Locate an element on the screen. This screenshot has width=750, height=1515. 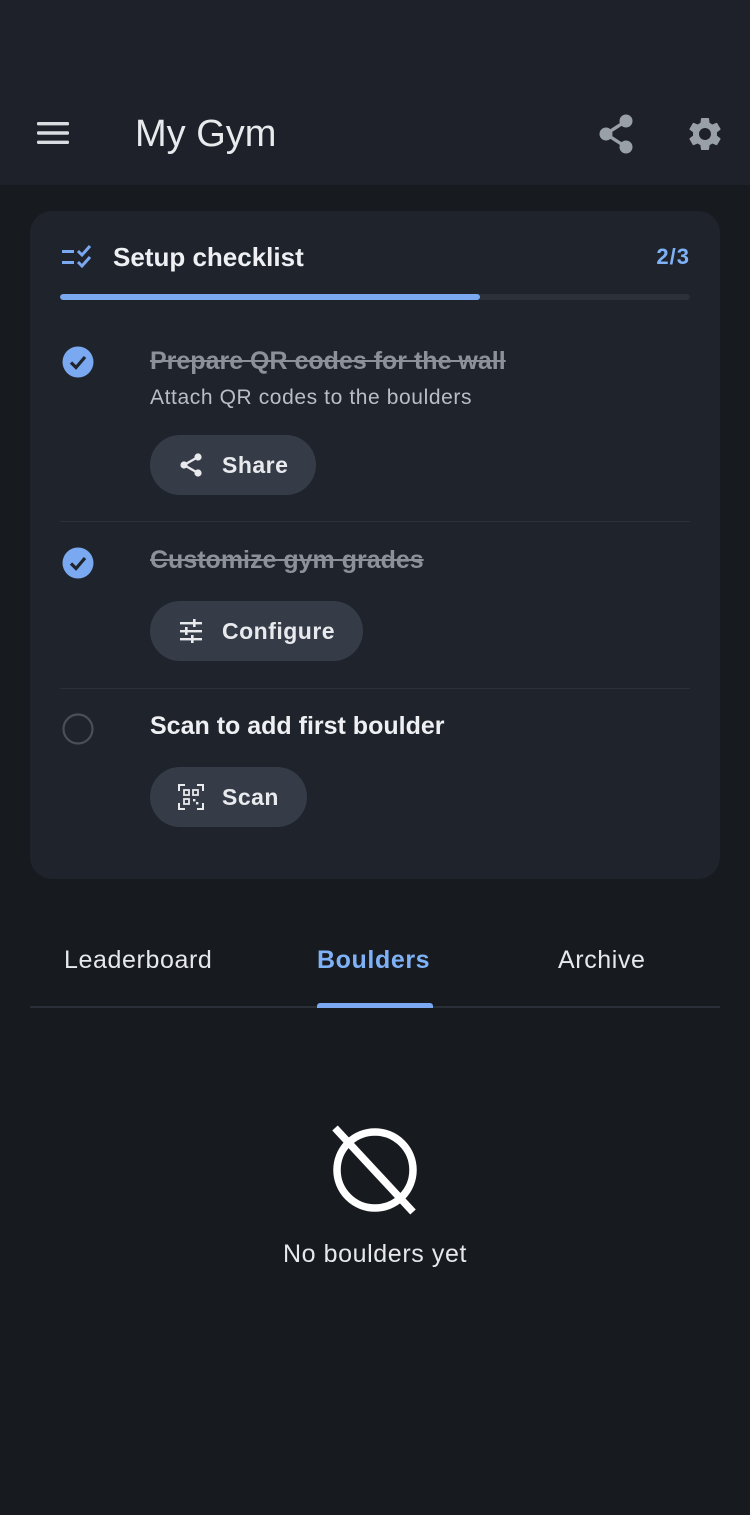
checklist-item-title: Customize gym grades is located at coordinates (287, 560).